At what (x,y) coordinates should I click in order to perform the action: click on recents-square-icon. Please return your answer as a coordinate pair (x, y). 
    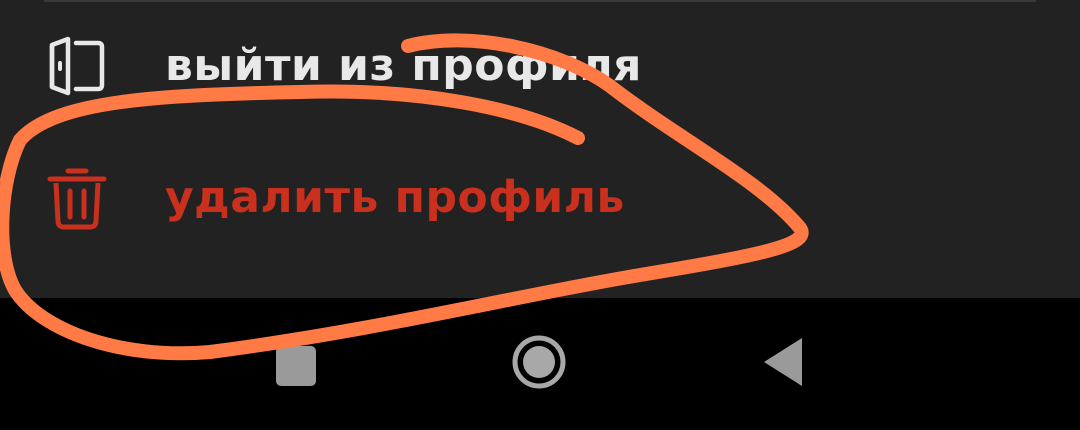
    Looking at the image, I should click on (296, 362).